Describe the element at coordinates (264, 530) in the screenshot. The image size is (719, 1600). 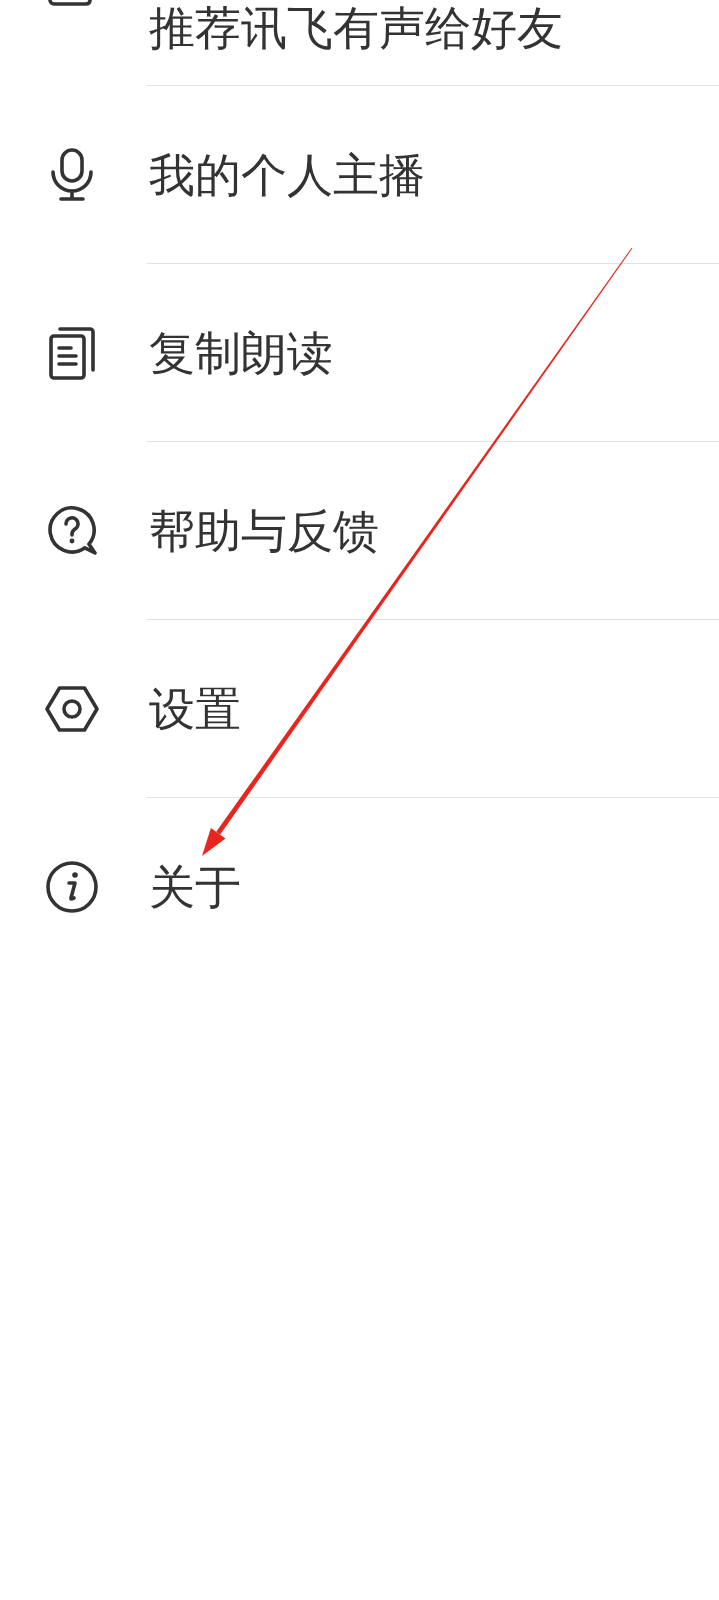
I see `menu-item: 帮助与反馈` at that location.